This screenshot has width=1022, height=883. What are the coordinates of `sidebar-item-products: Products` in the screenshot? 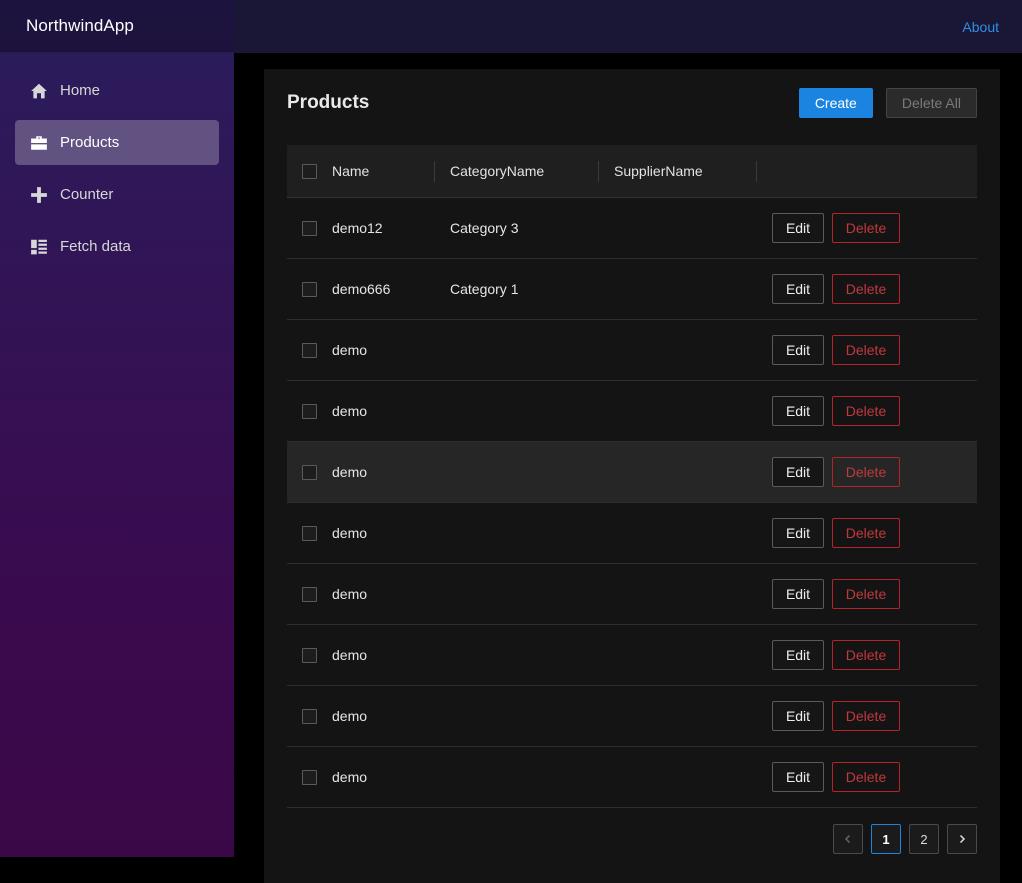 It's located at (117, 142).